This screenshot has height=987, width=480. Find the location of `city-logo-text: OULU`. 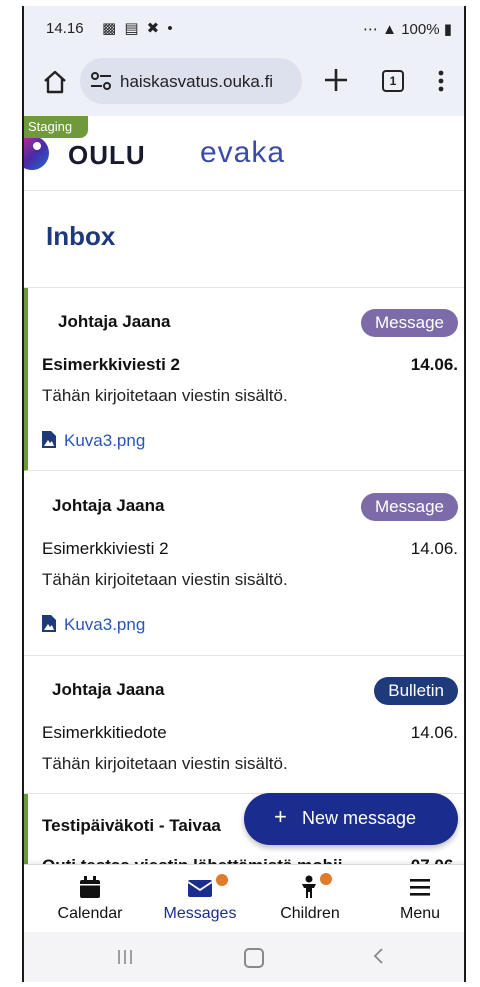

city-logo-text: OULU is located at coordinates (107, 155).